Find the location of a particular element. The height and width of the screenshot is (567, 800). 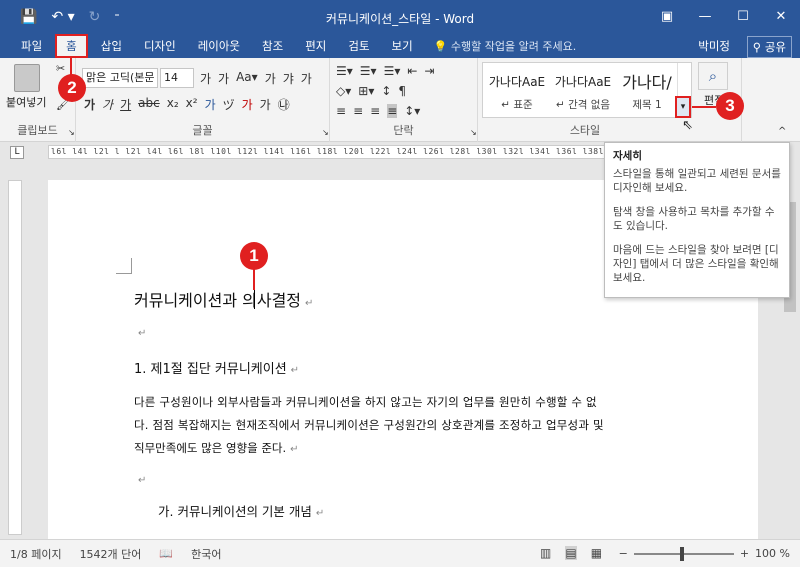

tab-selector: L is located at coordinates (17, 152).